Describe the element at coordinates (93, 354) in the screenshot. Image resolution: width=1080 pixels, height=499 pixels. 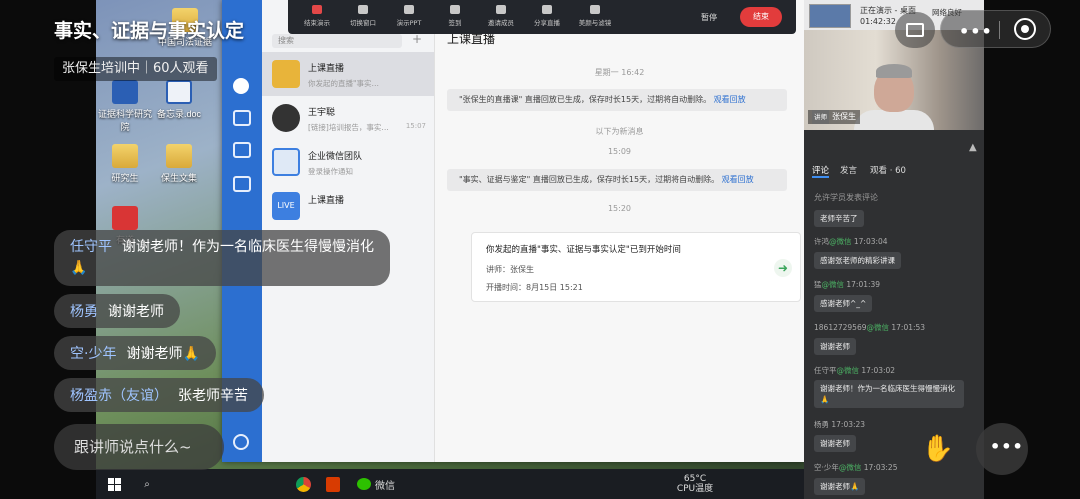
I see `comment-user: 空·少年` at that location.